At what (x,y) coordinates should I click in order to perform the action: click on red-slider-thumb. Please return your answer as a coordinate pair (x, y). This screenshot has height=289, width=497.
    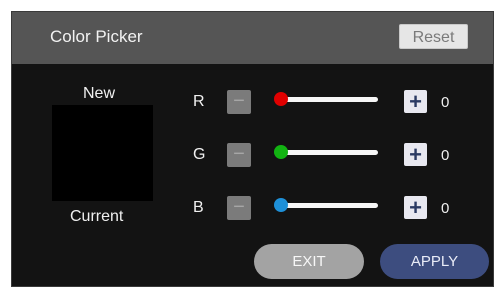
    Looking at the image, I should click on (281, 99).